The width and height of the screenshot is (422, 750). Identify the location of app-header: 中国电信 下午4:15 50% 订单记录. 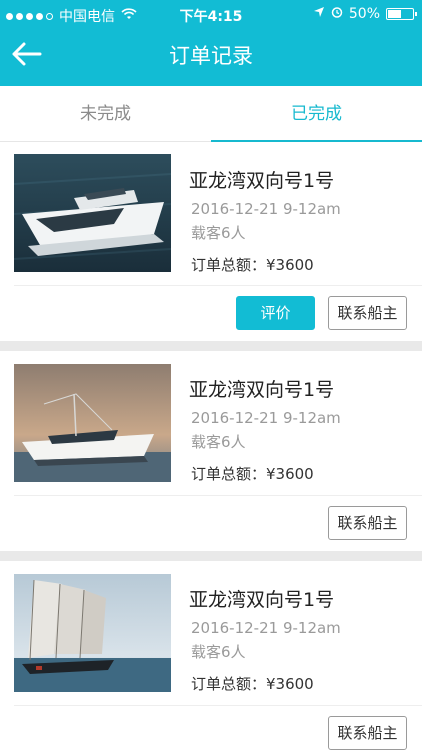
(211, 43).